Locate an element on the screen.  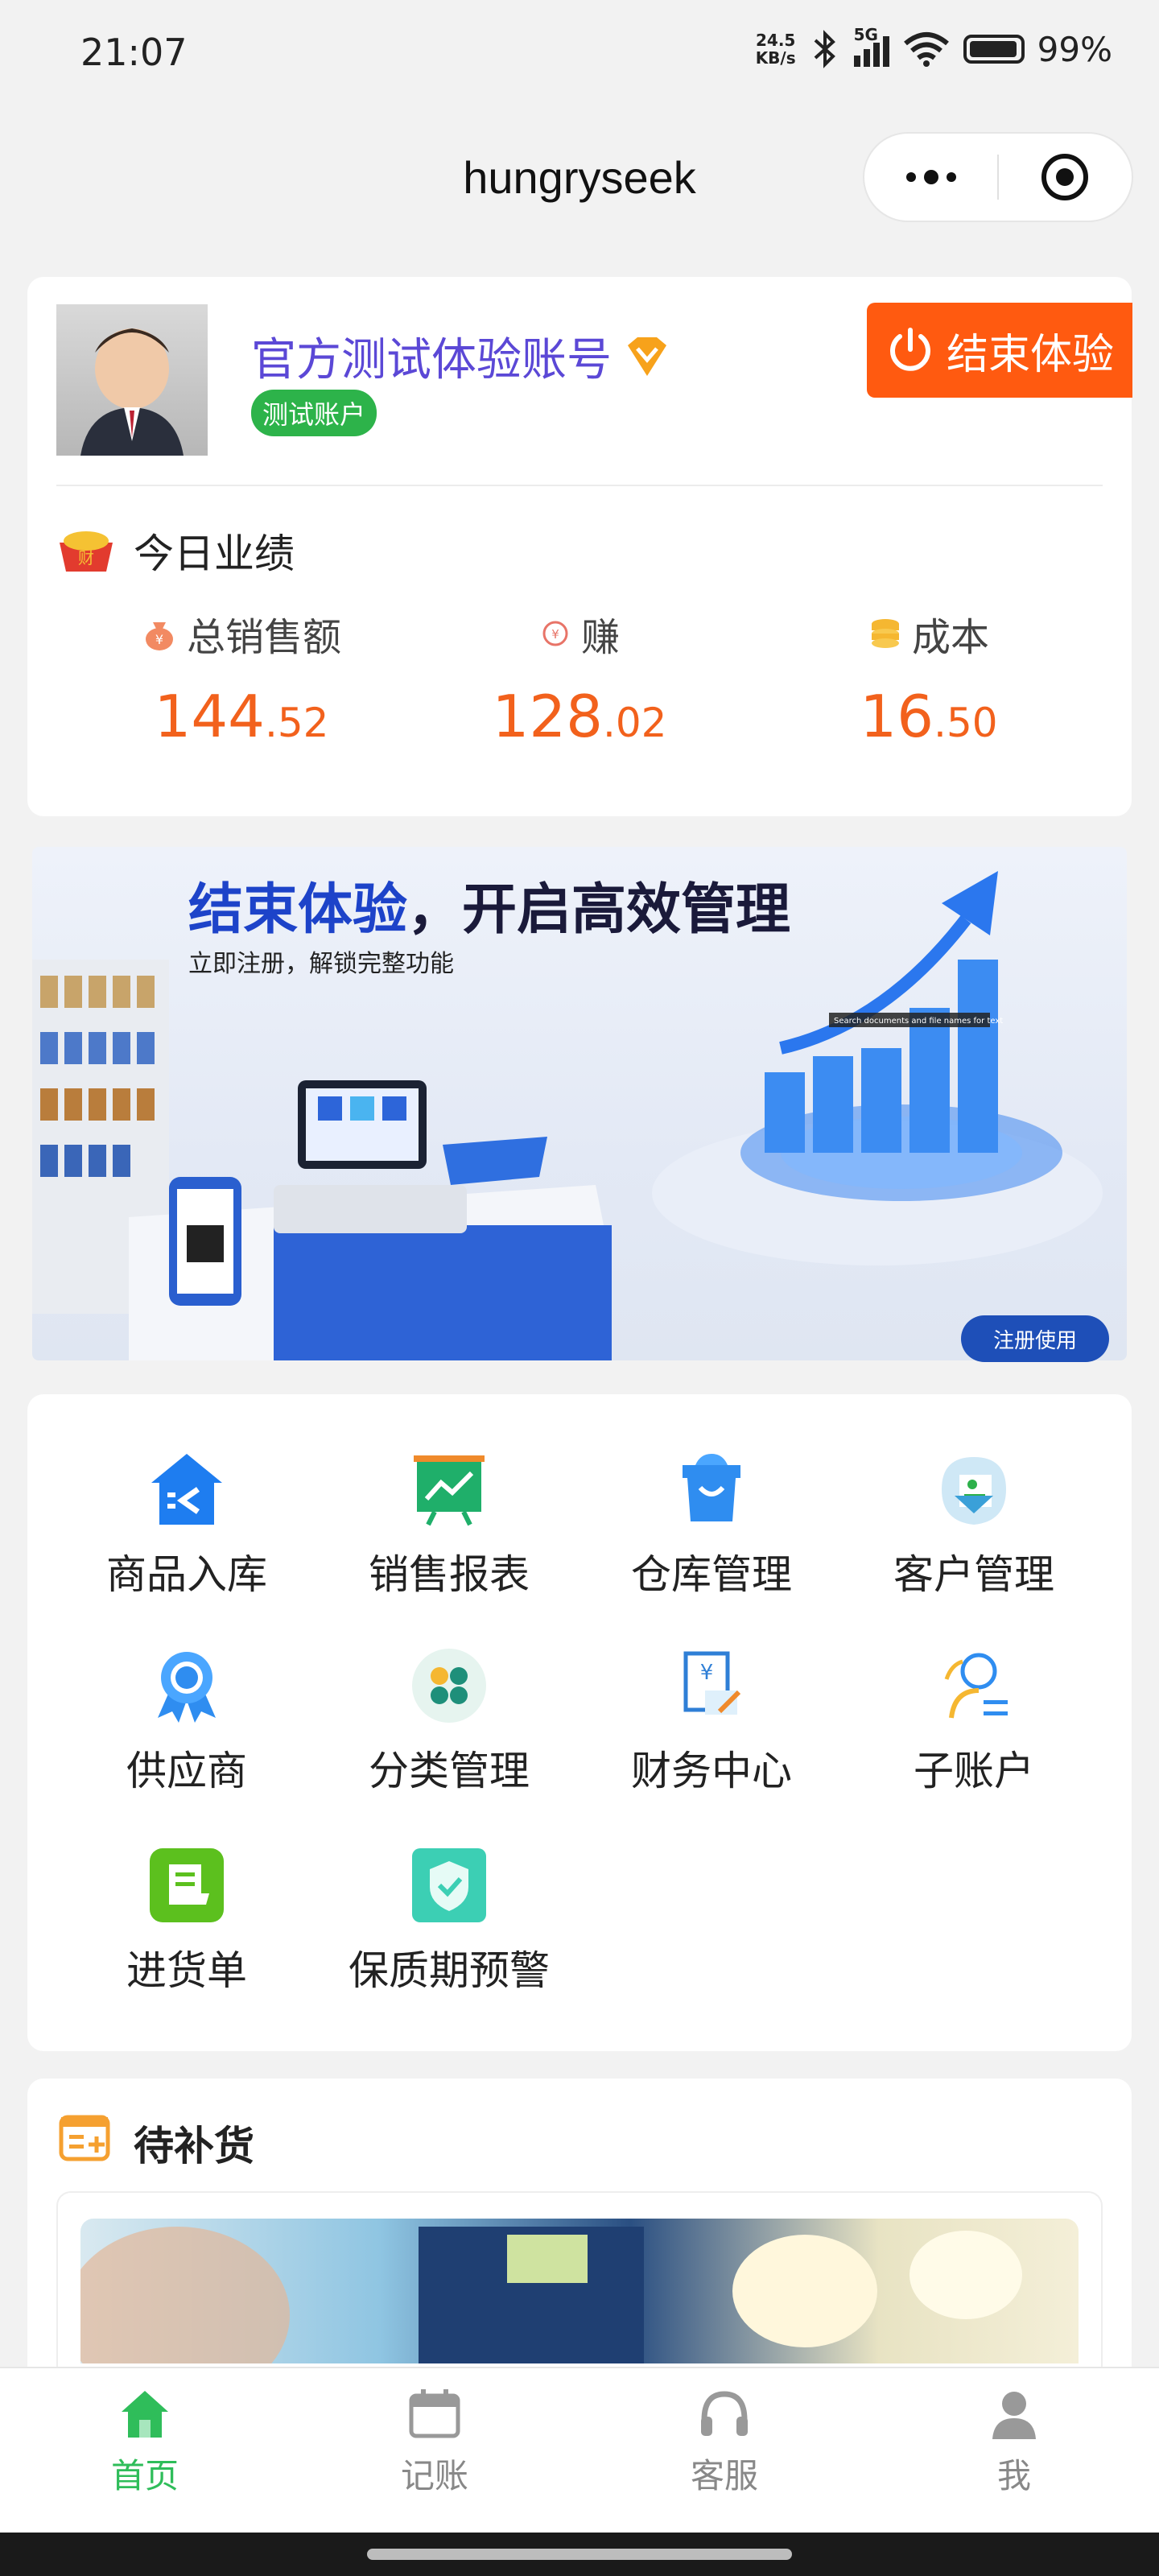
tab-customer-service: 客服 is located at coordinates (724, 2451).